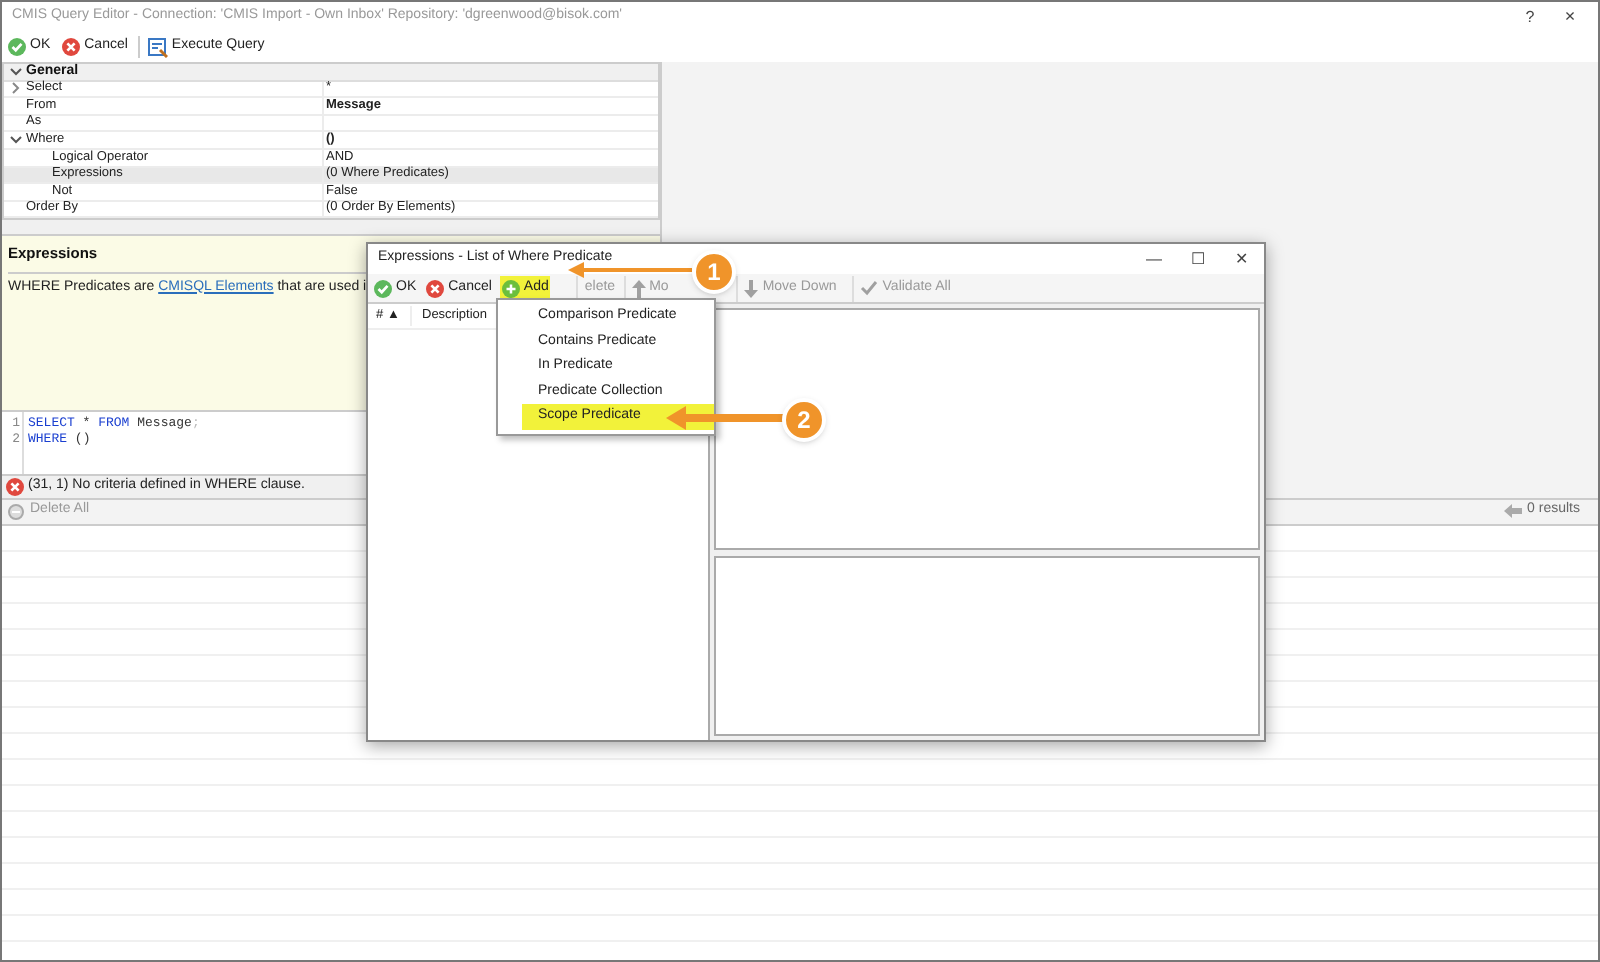  I want to click on help-button: ?, so click(1530, 17).